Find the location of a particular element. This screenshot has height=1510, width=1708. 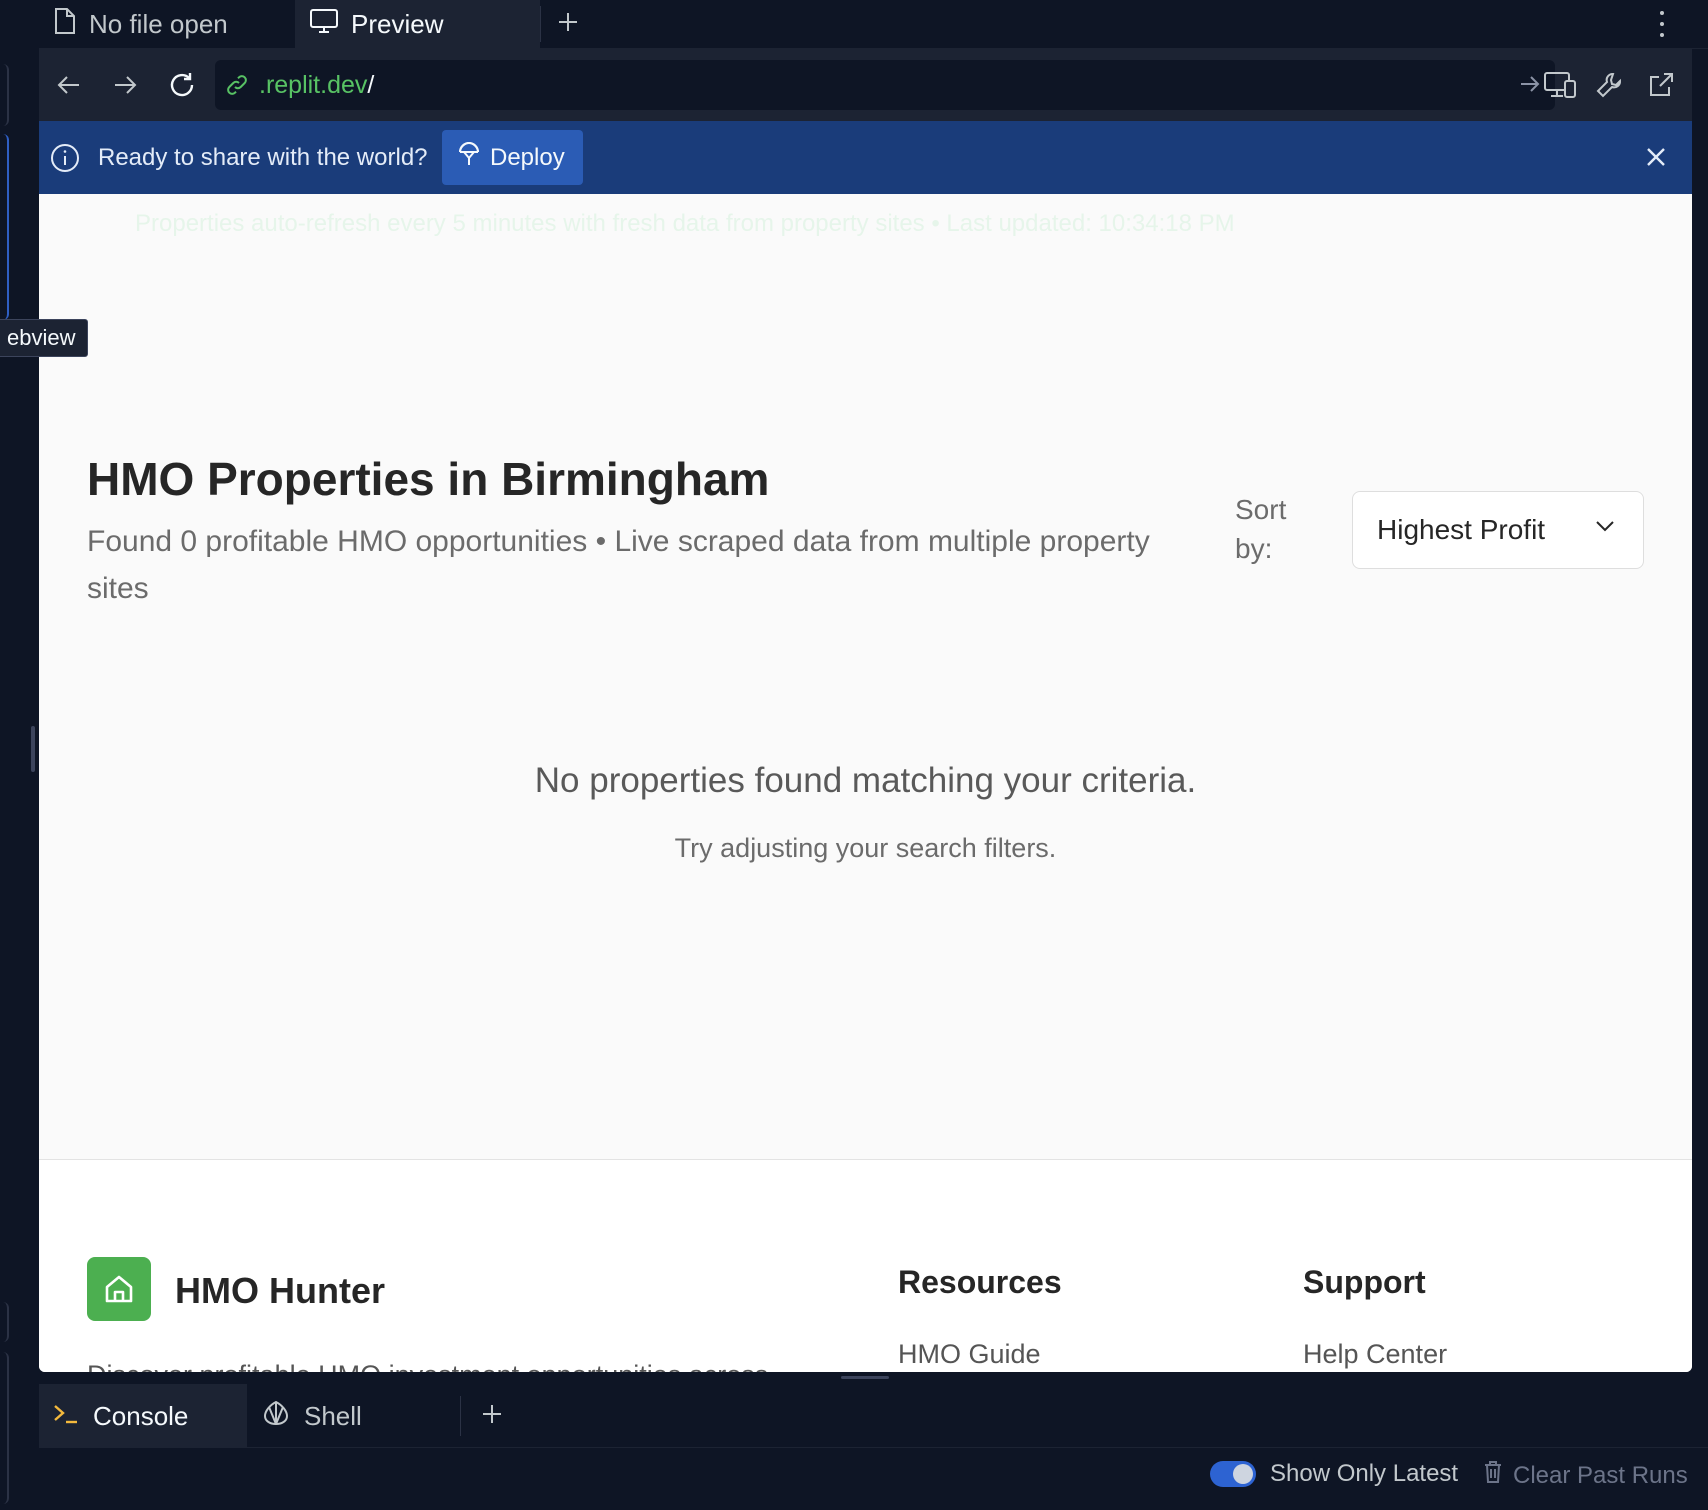

tab-preview: Preview is located at coordinates (417, 24).